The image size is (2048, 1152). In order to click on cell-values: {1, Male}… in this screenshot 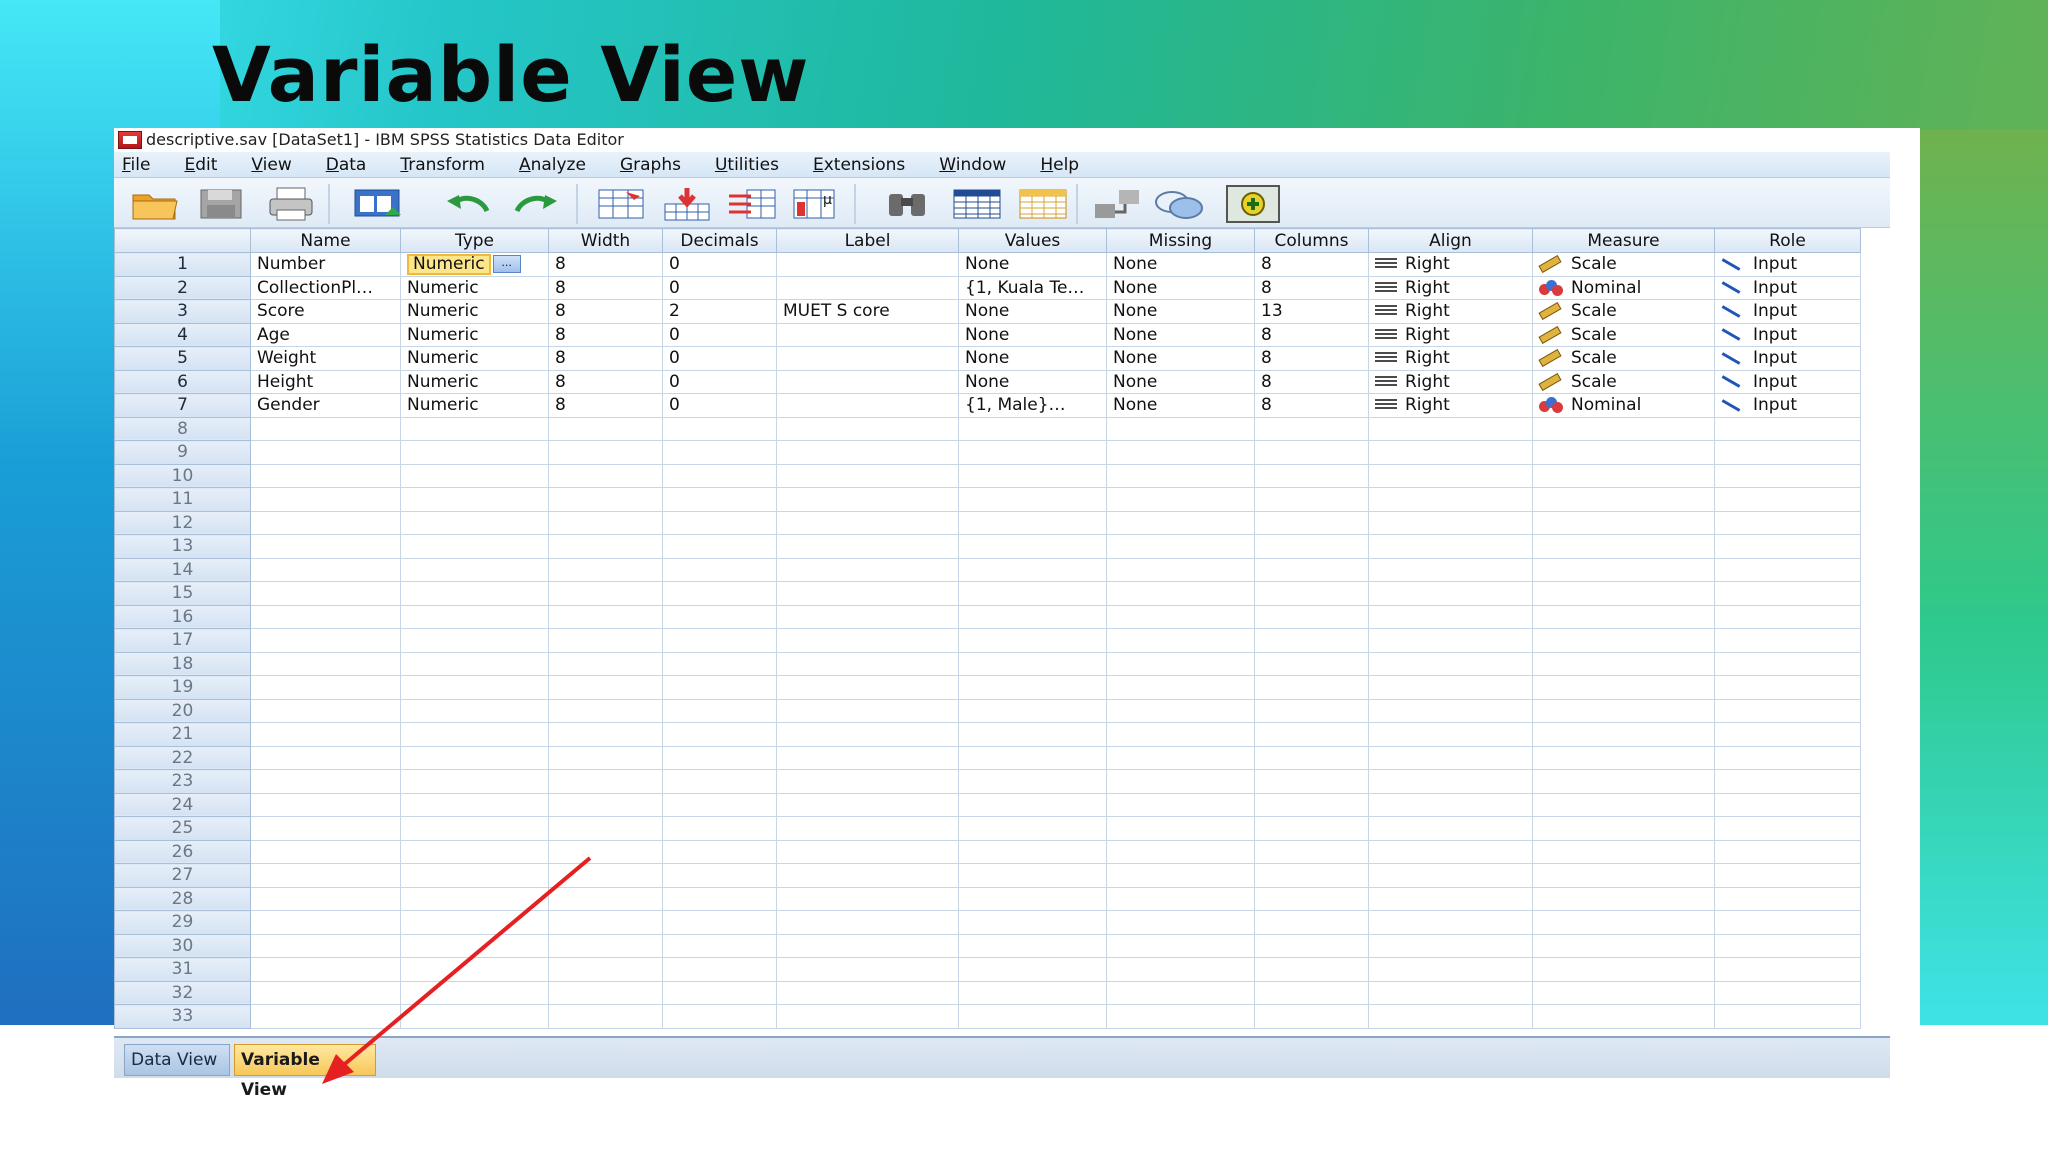, I will do `click(1032, 405)`.